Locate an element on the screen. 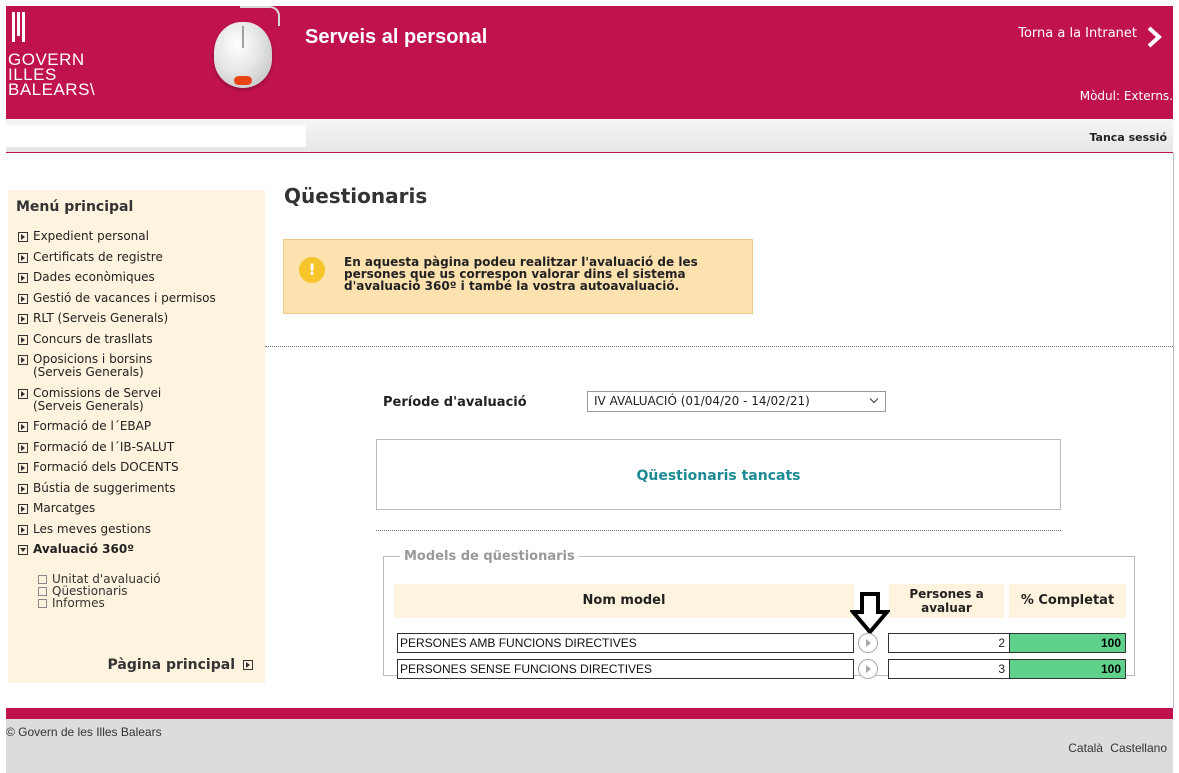  sidebar-item-label: Avaluació 360º is located at coordinates (83, 549).